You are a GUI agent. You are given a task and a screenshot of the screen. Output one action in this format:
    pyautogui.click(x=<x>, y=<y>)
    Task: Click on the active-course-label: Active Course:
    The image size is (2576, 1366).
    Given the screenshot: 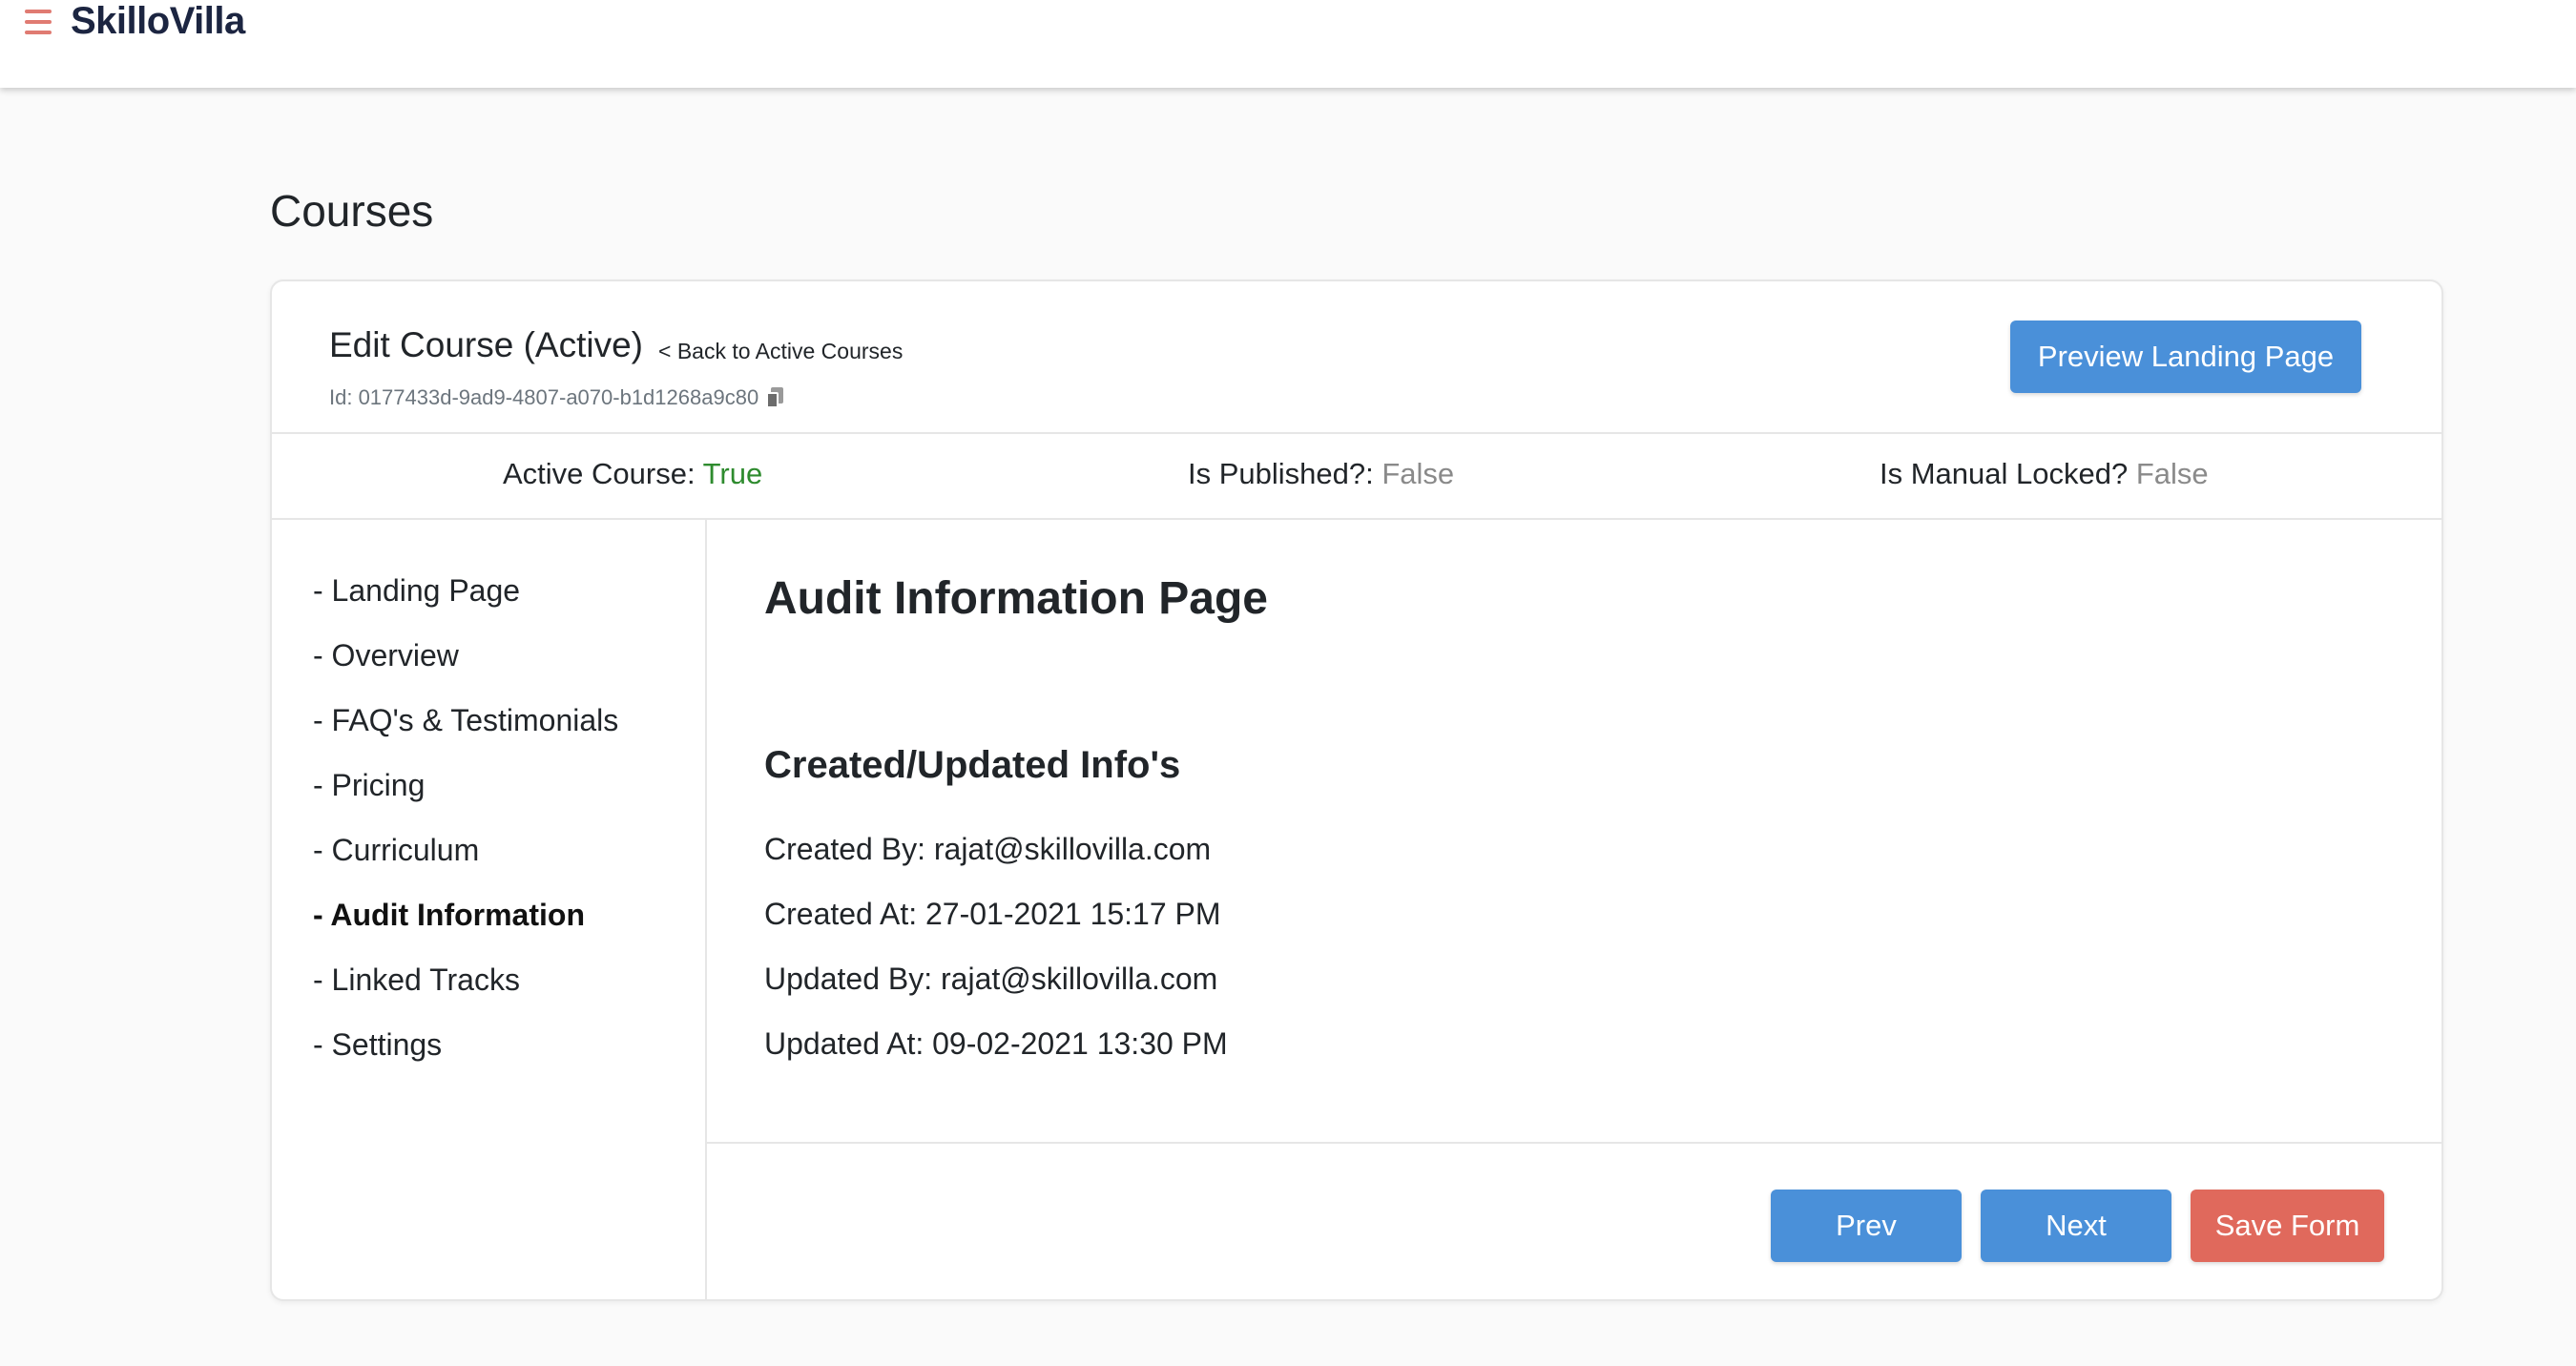 What is the action you would take?
    pyautogui.click(x=599, y=473)
    